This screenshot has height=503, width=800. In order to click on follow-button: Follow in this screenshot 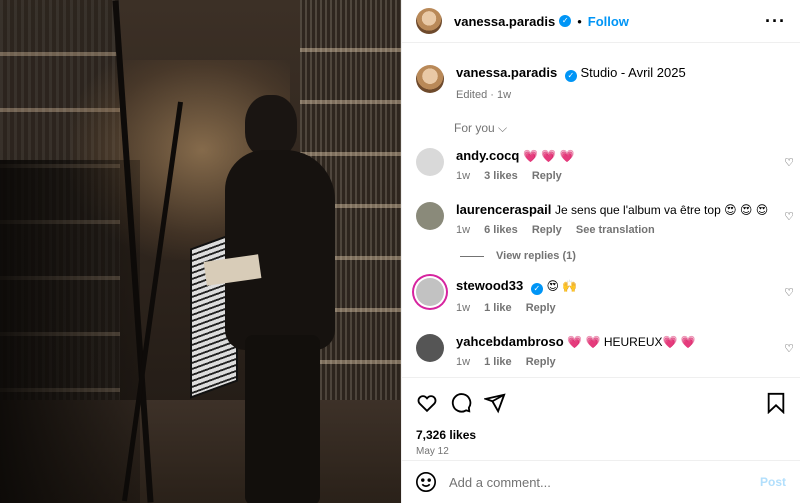, I will do `click(608, 21)`.